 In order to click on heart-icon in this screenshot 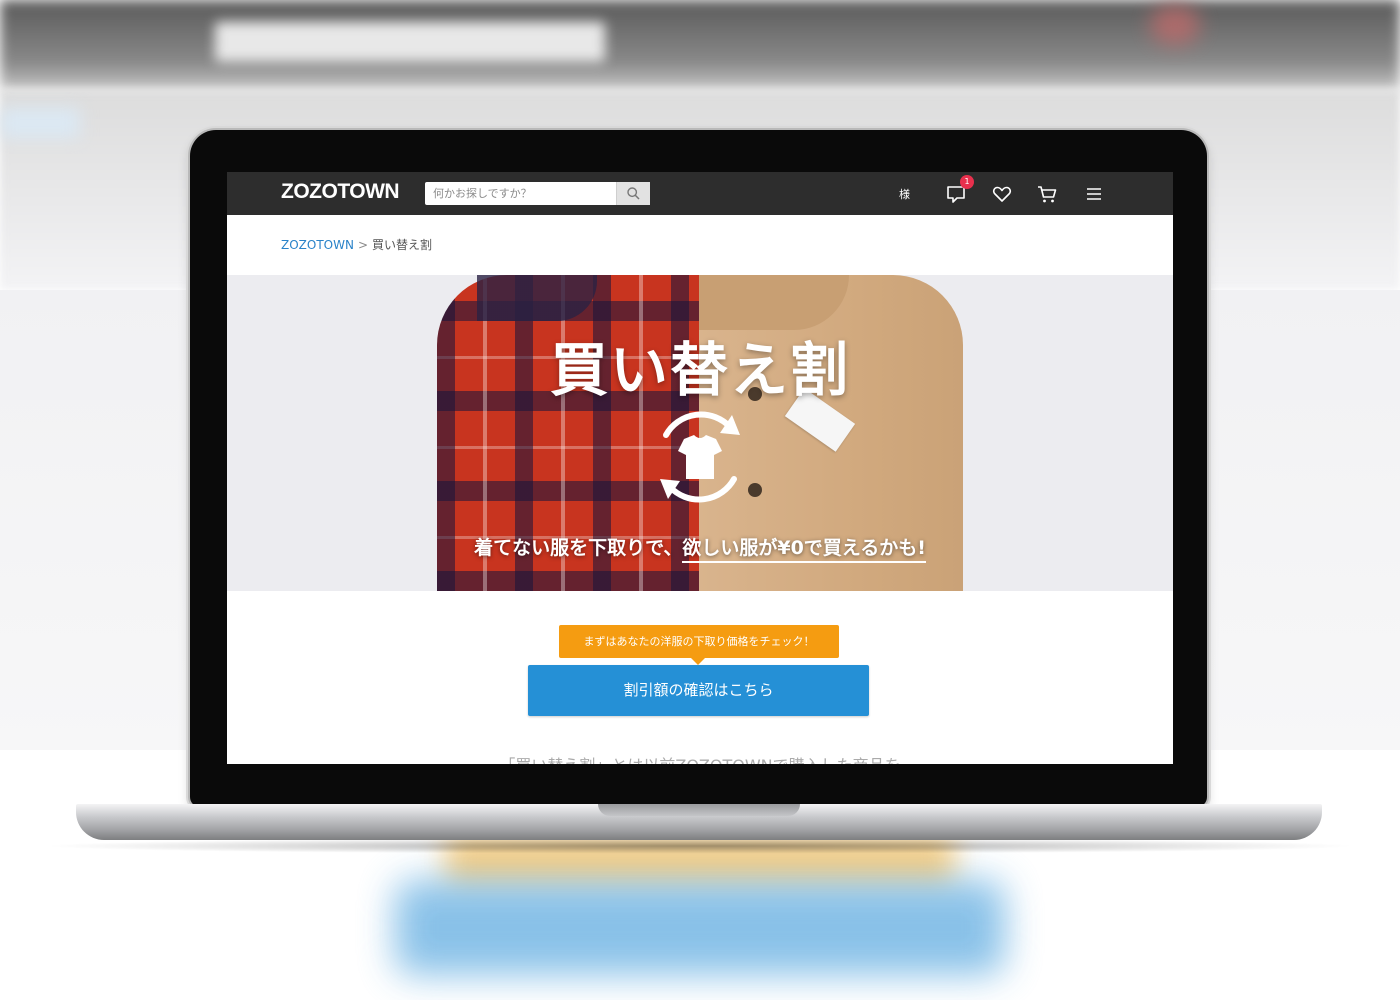, I will do `click(1002, 194)`.